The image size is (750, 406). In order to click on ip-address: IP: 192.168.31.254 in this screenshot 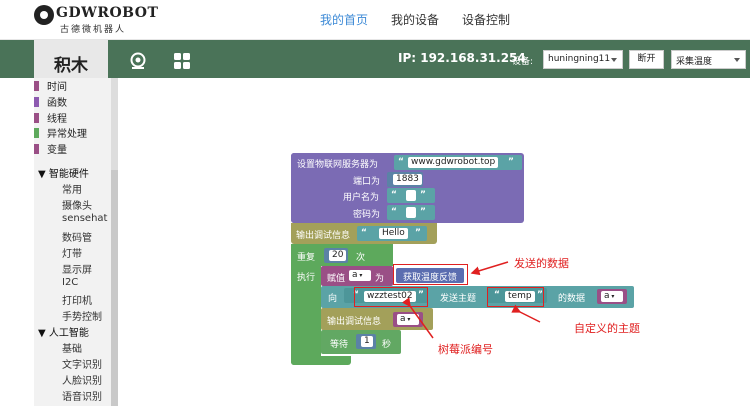, I will do `click(462, 58)`.